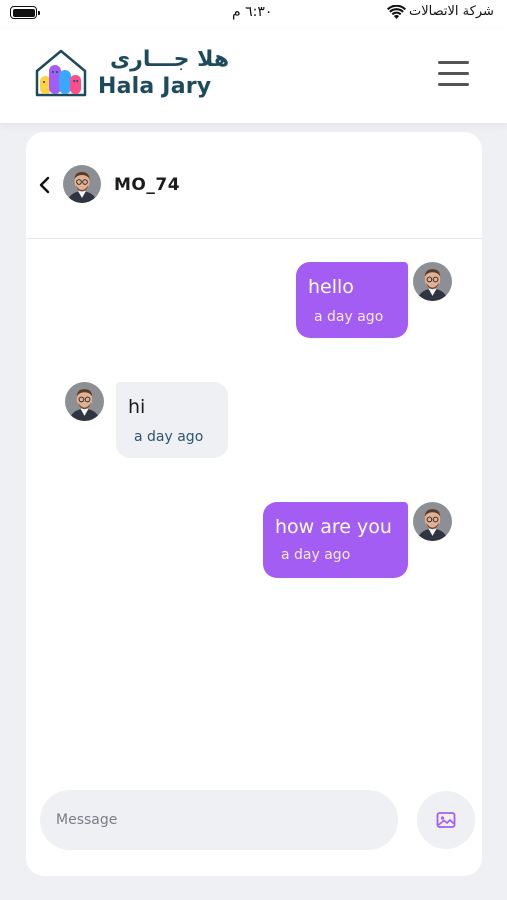  I want to click on message-bubble-outgoing: hello a day ago, so click(352, 300).